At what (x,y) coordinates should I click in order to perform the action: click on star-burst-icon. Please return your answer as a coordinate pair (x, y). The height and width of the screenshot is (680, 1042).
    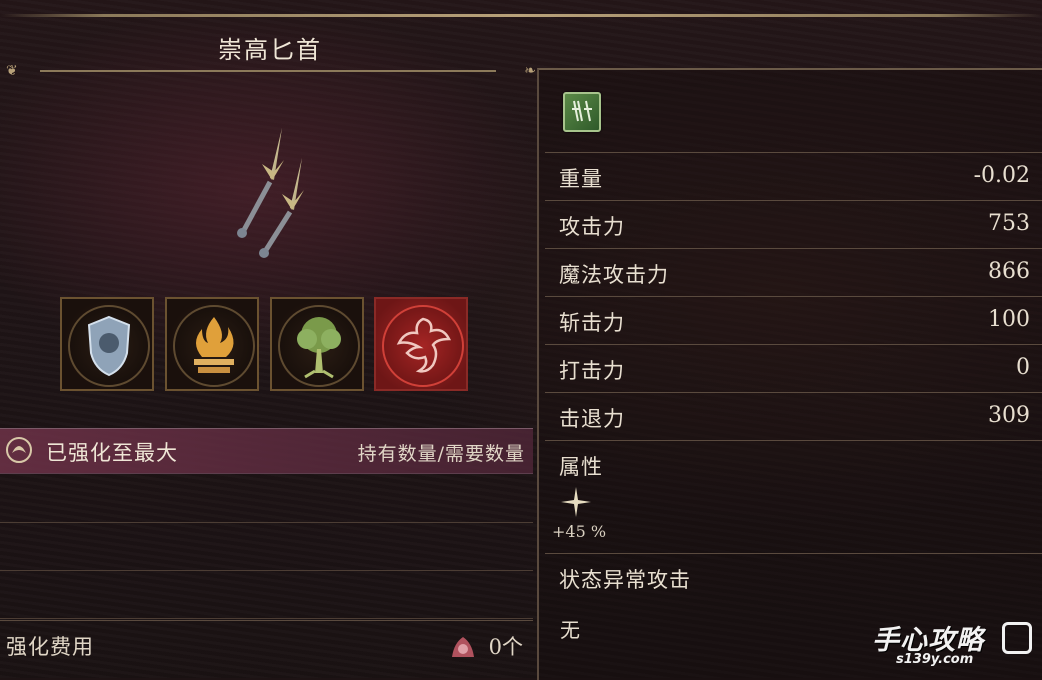
    Looking at the image, I should click on (576, 502).